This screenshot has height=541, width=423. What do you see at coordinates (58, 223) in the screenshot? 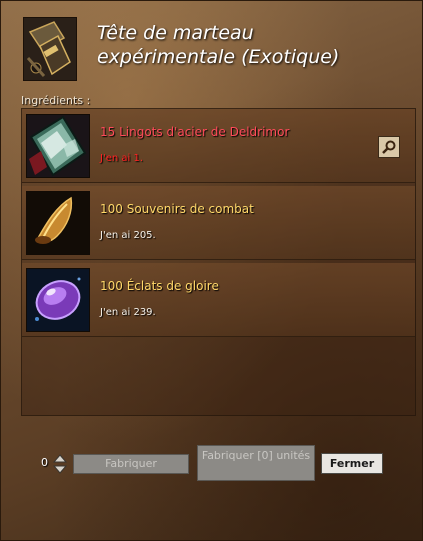
I see `memento-icon` at bounding box center [58, 223].